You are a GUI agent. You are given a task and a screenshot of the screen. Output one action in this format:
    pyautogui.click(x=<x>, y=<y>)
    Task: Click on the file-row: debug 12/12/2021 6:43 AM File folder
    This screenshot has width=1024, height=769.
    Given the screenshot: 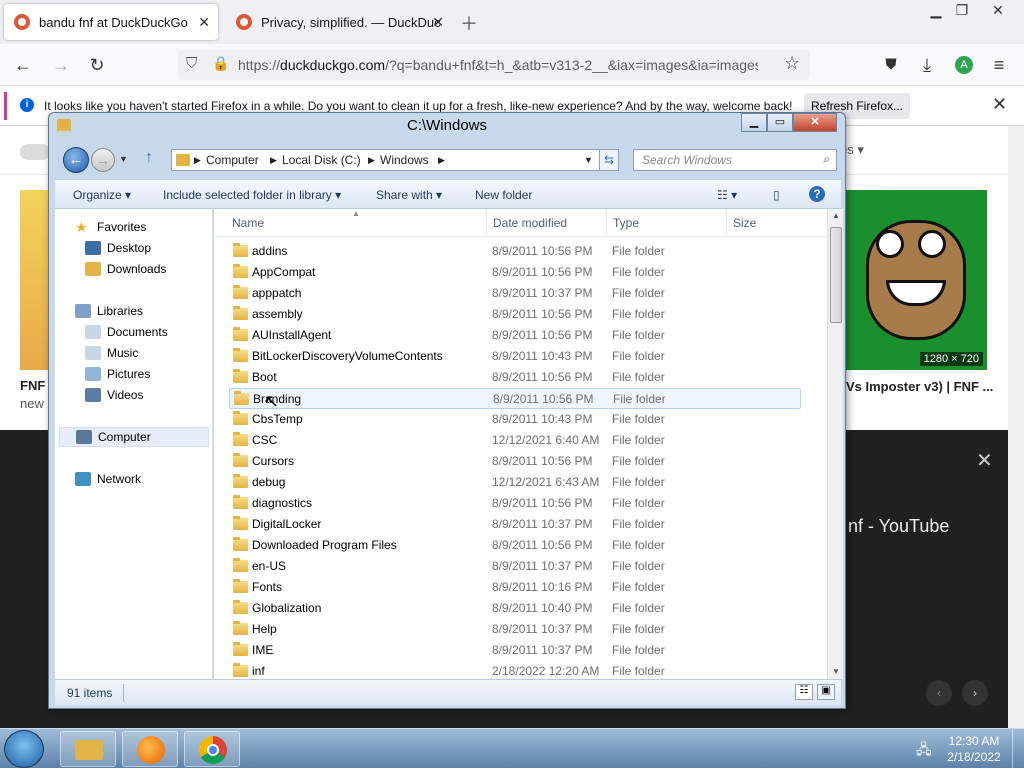 What is the action you would take?
    pyautogui.click(x=515, y=482)
    